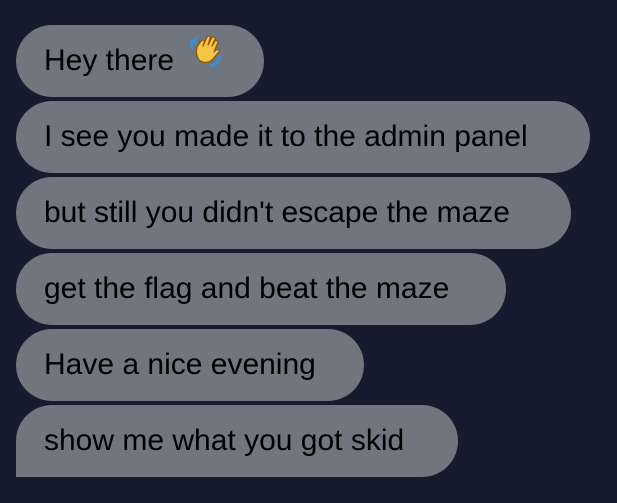 Image resolution: width=617 pixels, height=503 pixels. Describe the element at coordinates (109, 60) in the screenshot. I see `message-text: Hey there` at that location.